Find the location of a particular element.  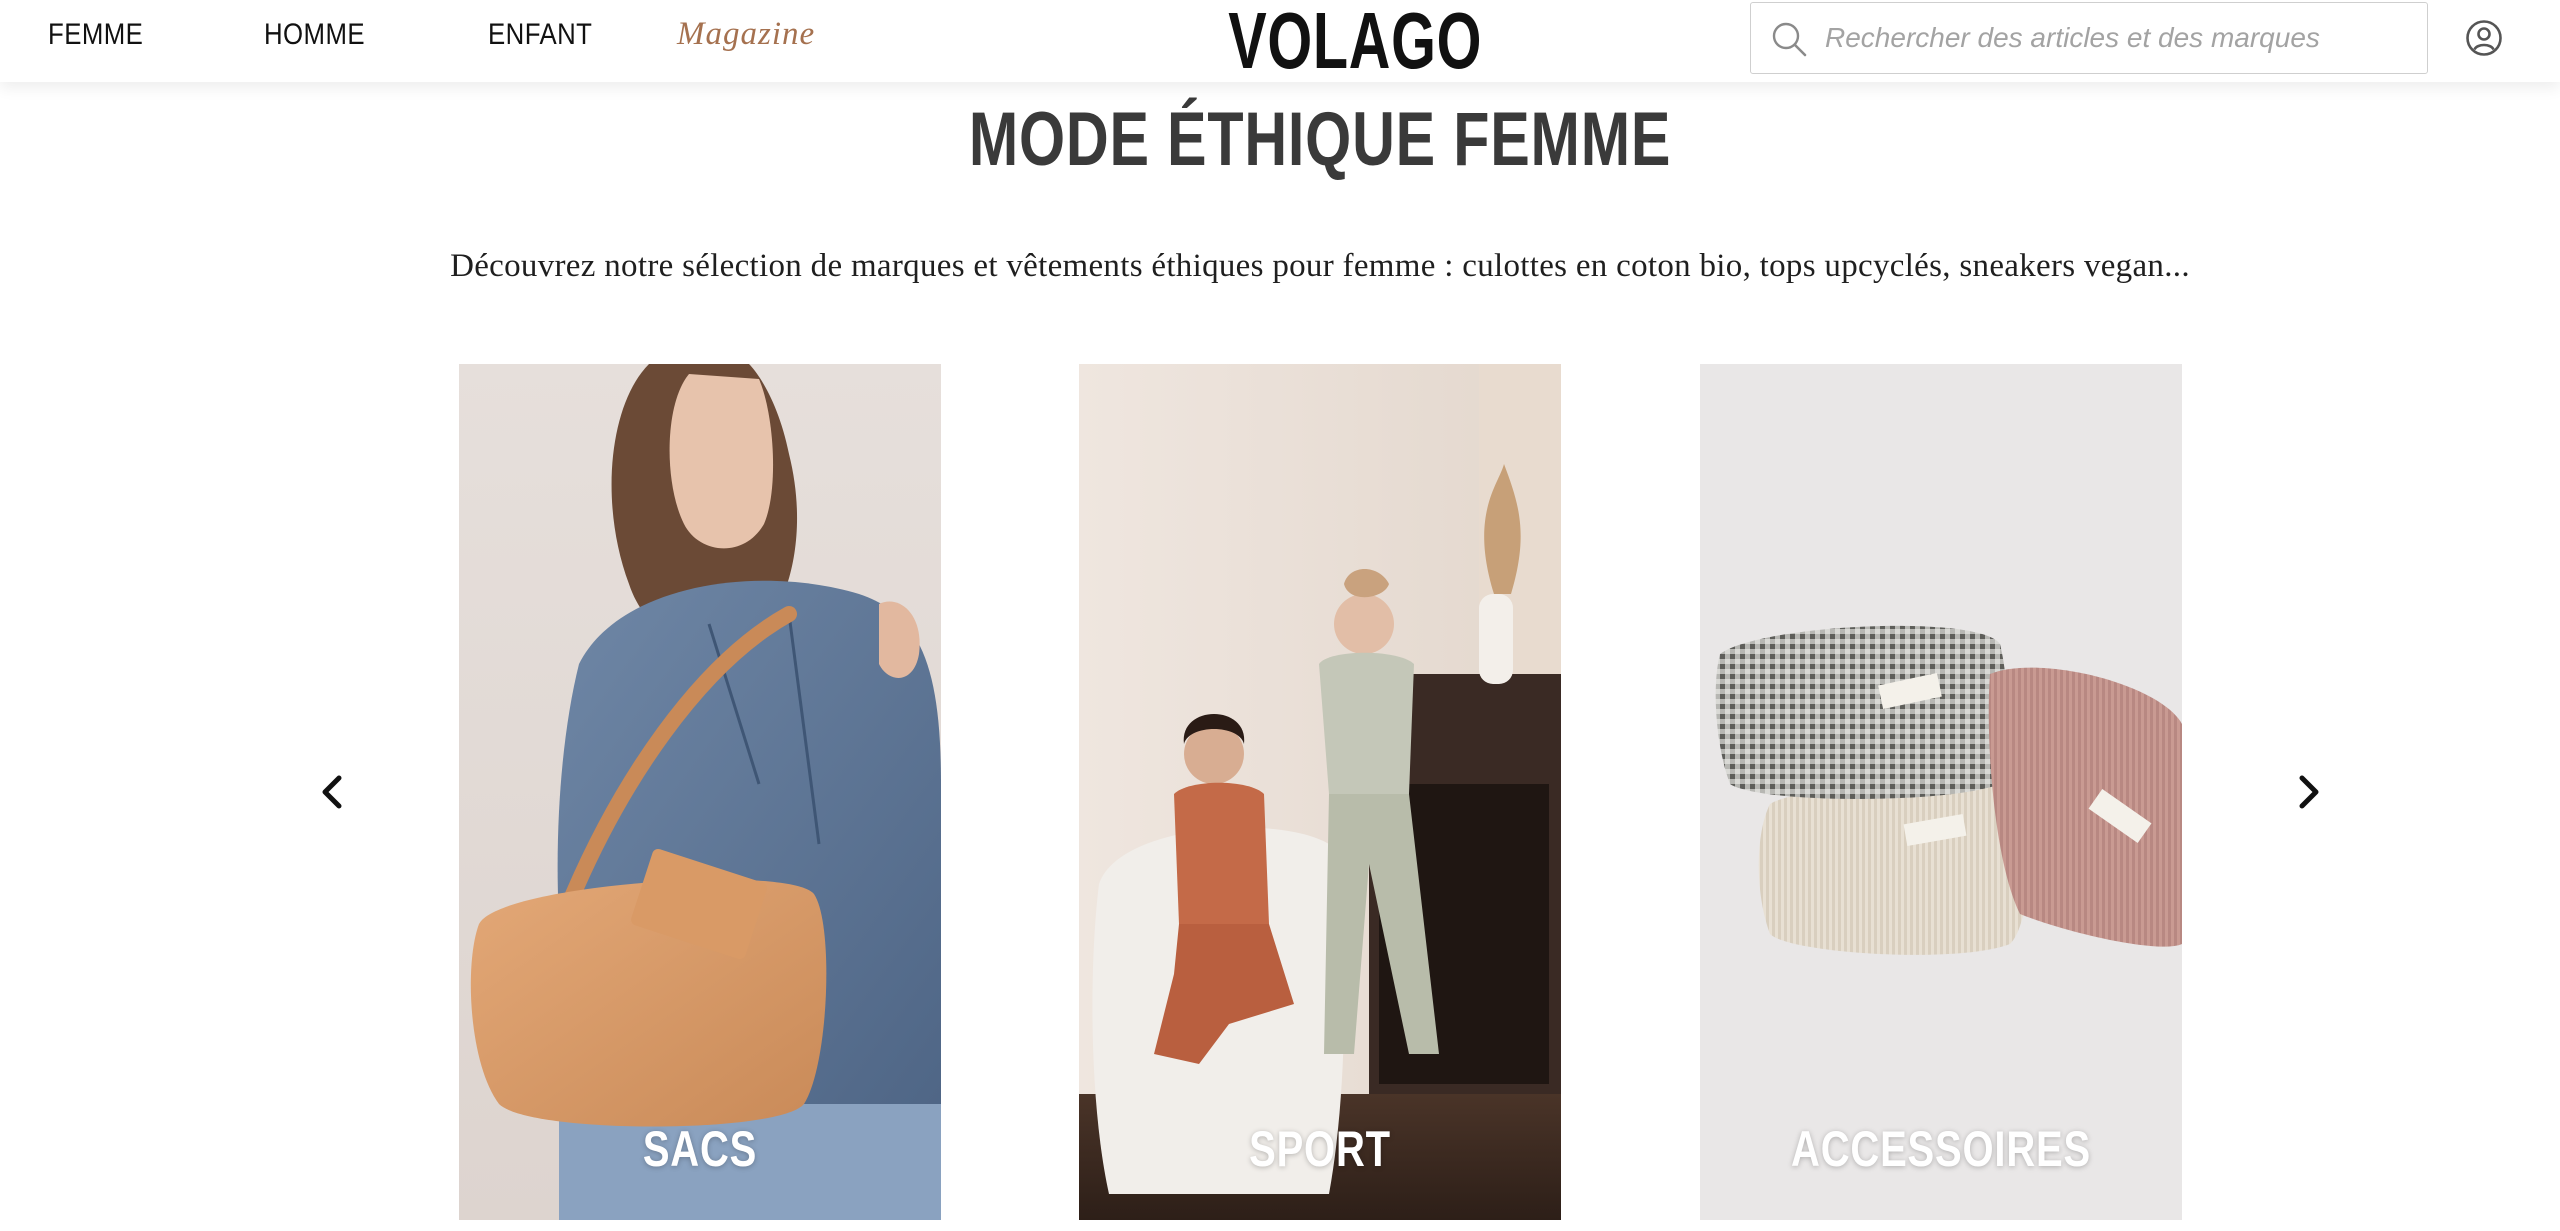

category-label: SACS is located at coordinates (700, 1149).